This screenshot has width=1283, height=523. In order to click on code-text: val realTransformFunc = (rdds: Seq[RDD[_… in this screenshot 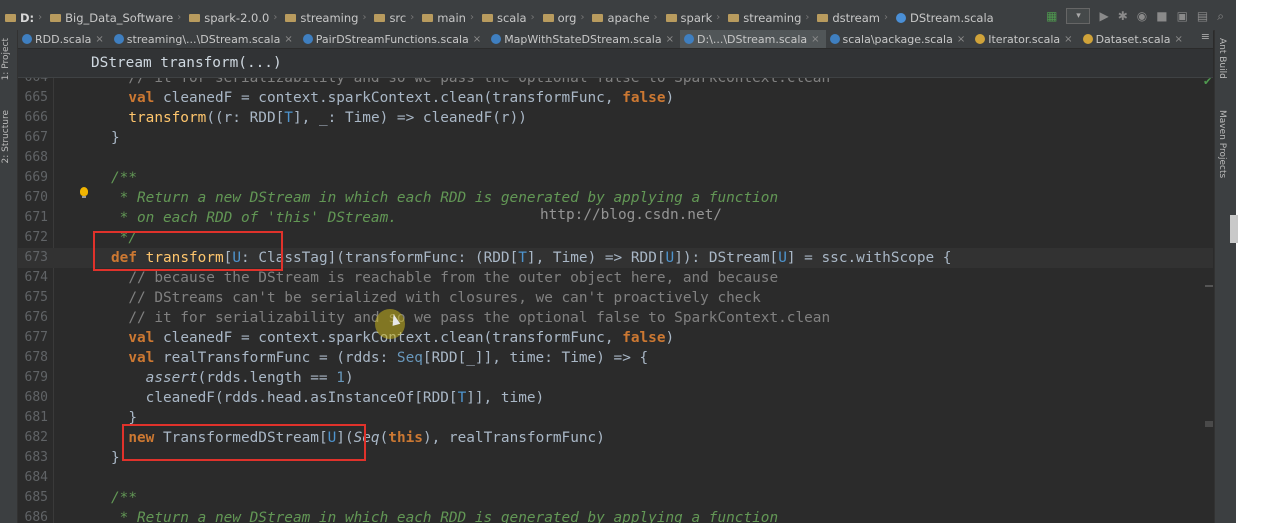, I will do `click(388, 358)`.